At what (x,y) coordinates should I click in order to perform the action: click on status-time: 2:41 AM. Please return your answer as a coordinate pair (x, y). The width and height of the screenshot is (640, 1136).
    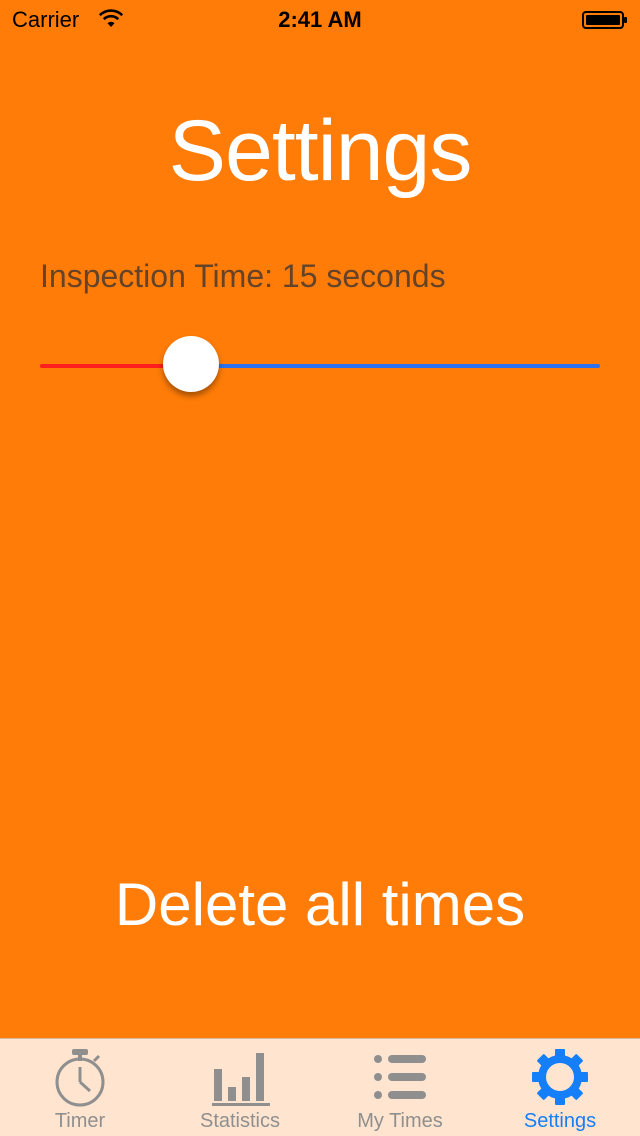
    Looking at the image, I should click on (320, 19).